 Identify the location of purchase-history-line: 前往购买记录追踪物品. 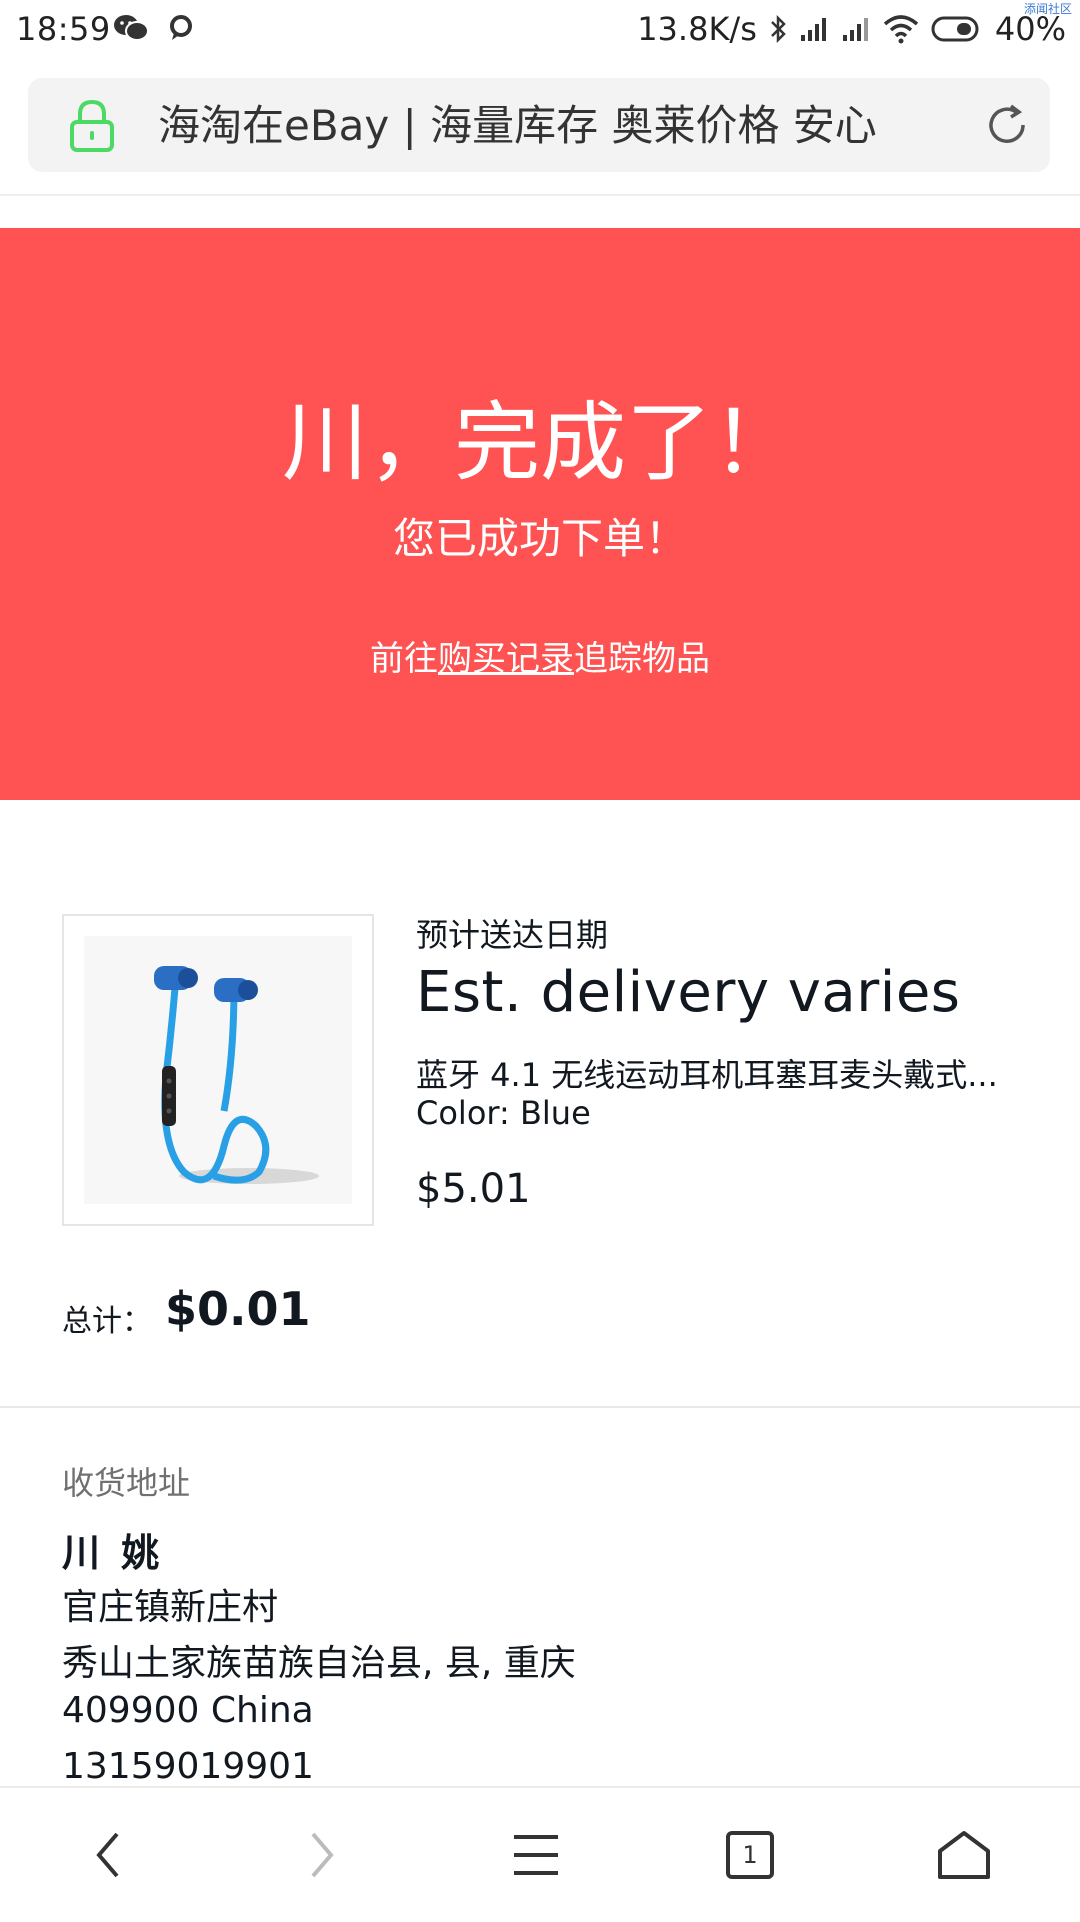
(540, 659).